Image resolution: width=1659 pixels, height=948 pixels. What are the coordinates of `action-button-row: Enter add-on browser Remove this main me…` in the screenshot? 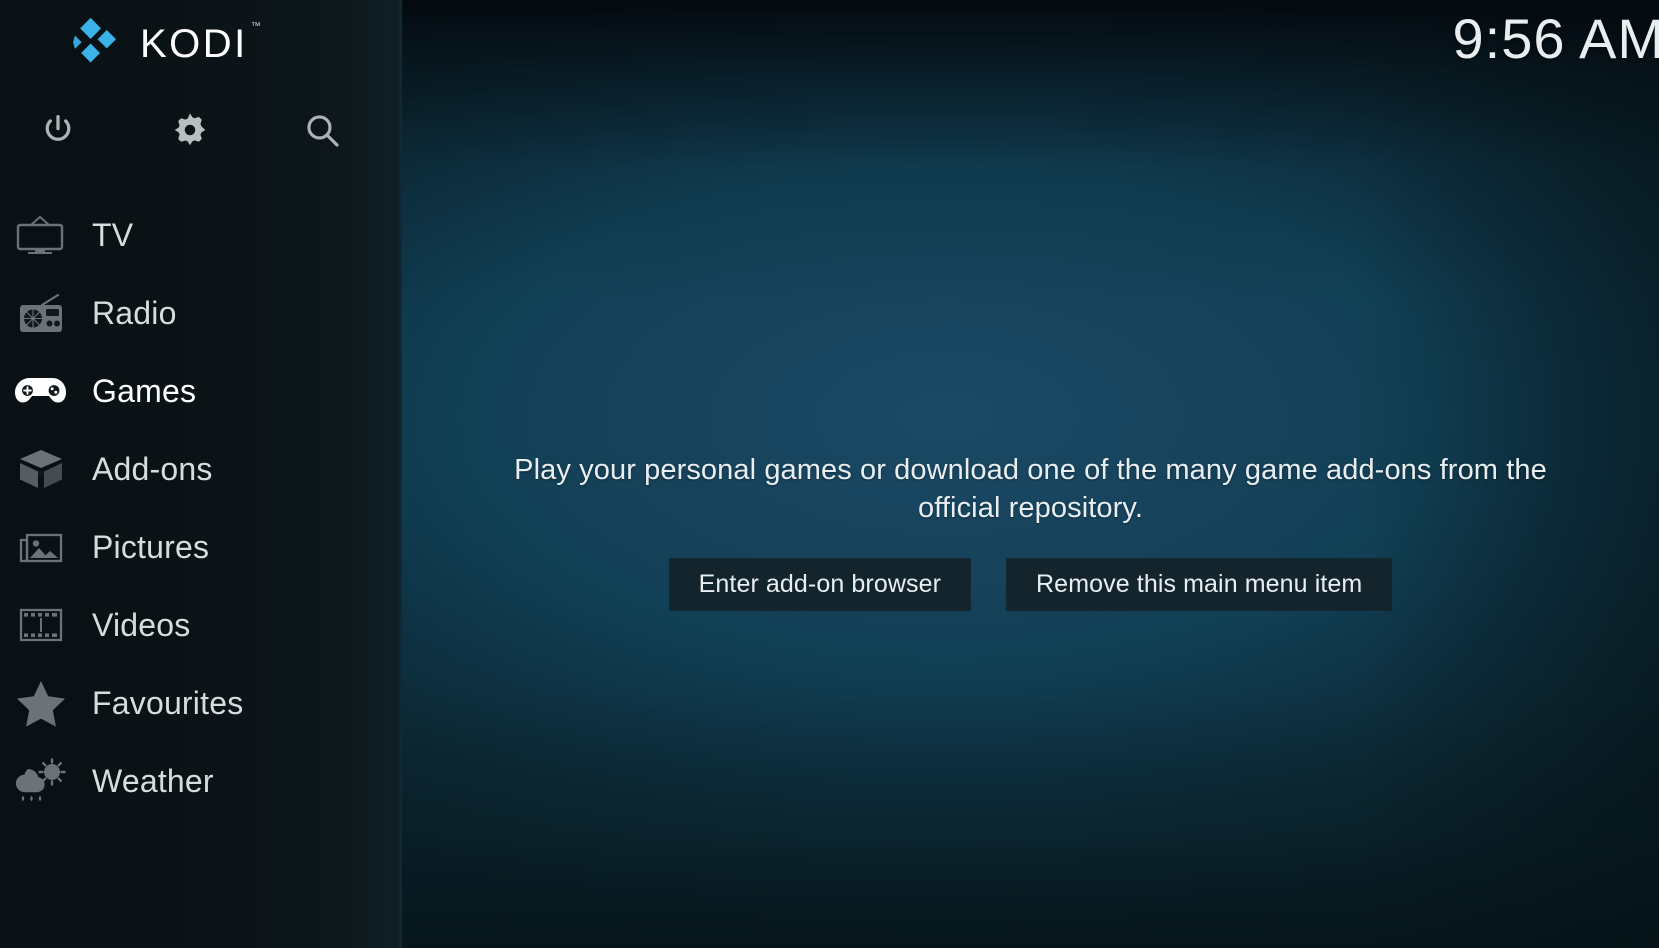 It's located at (1030, 585).